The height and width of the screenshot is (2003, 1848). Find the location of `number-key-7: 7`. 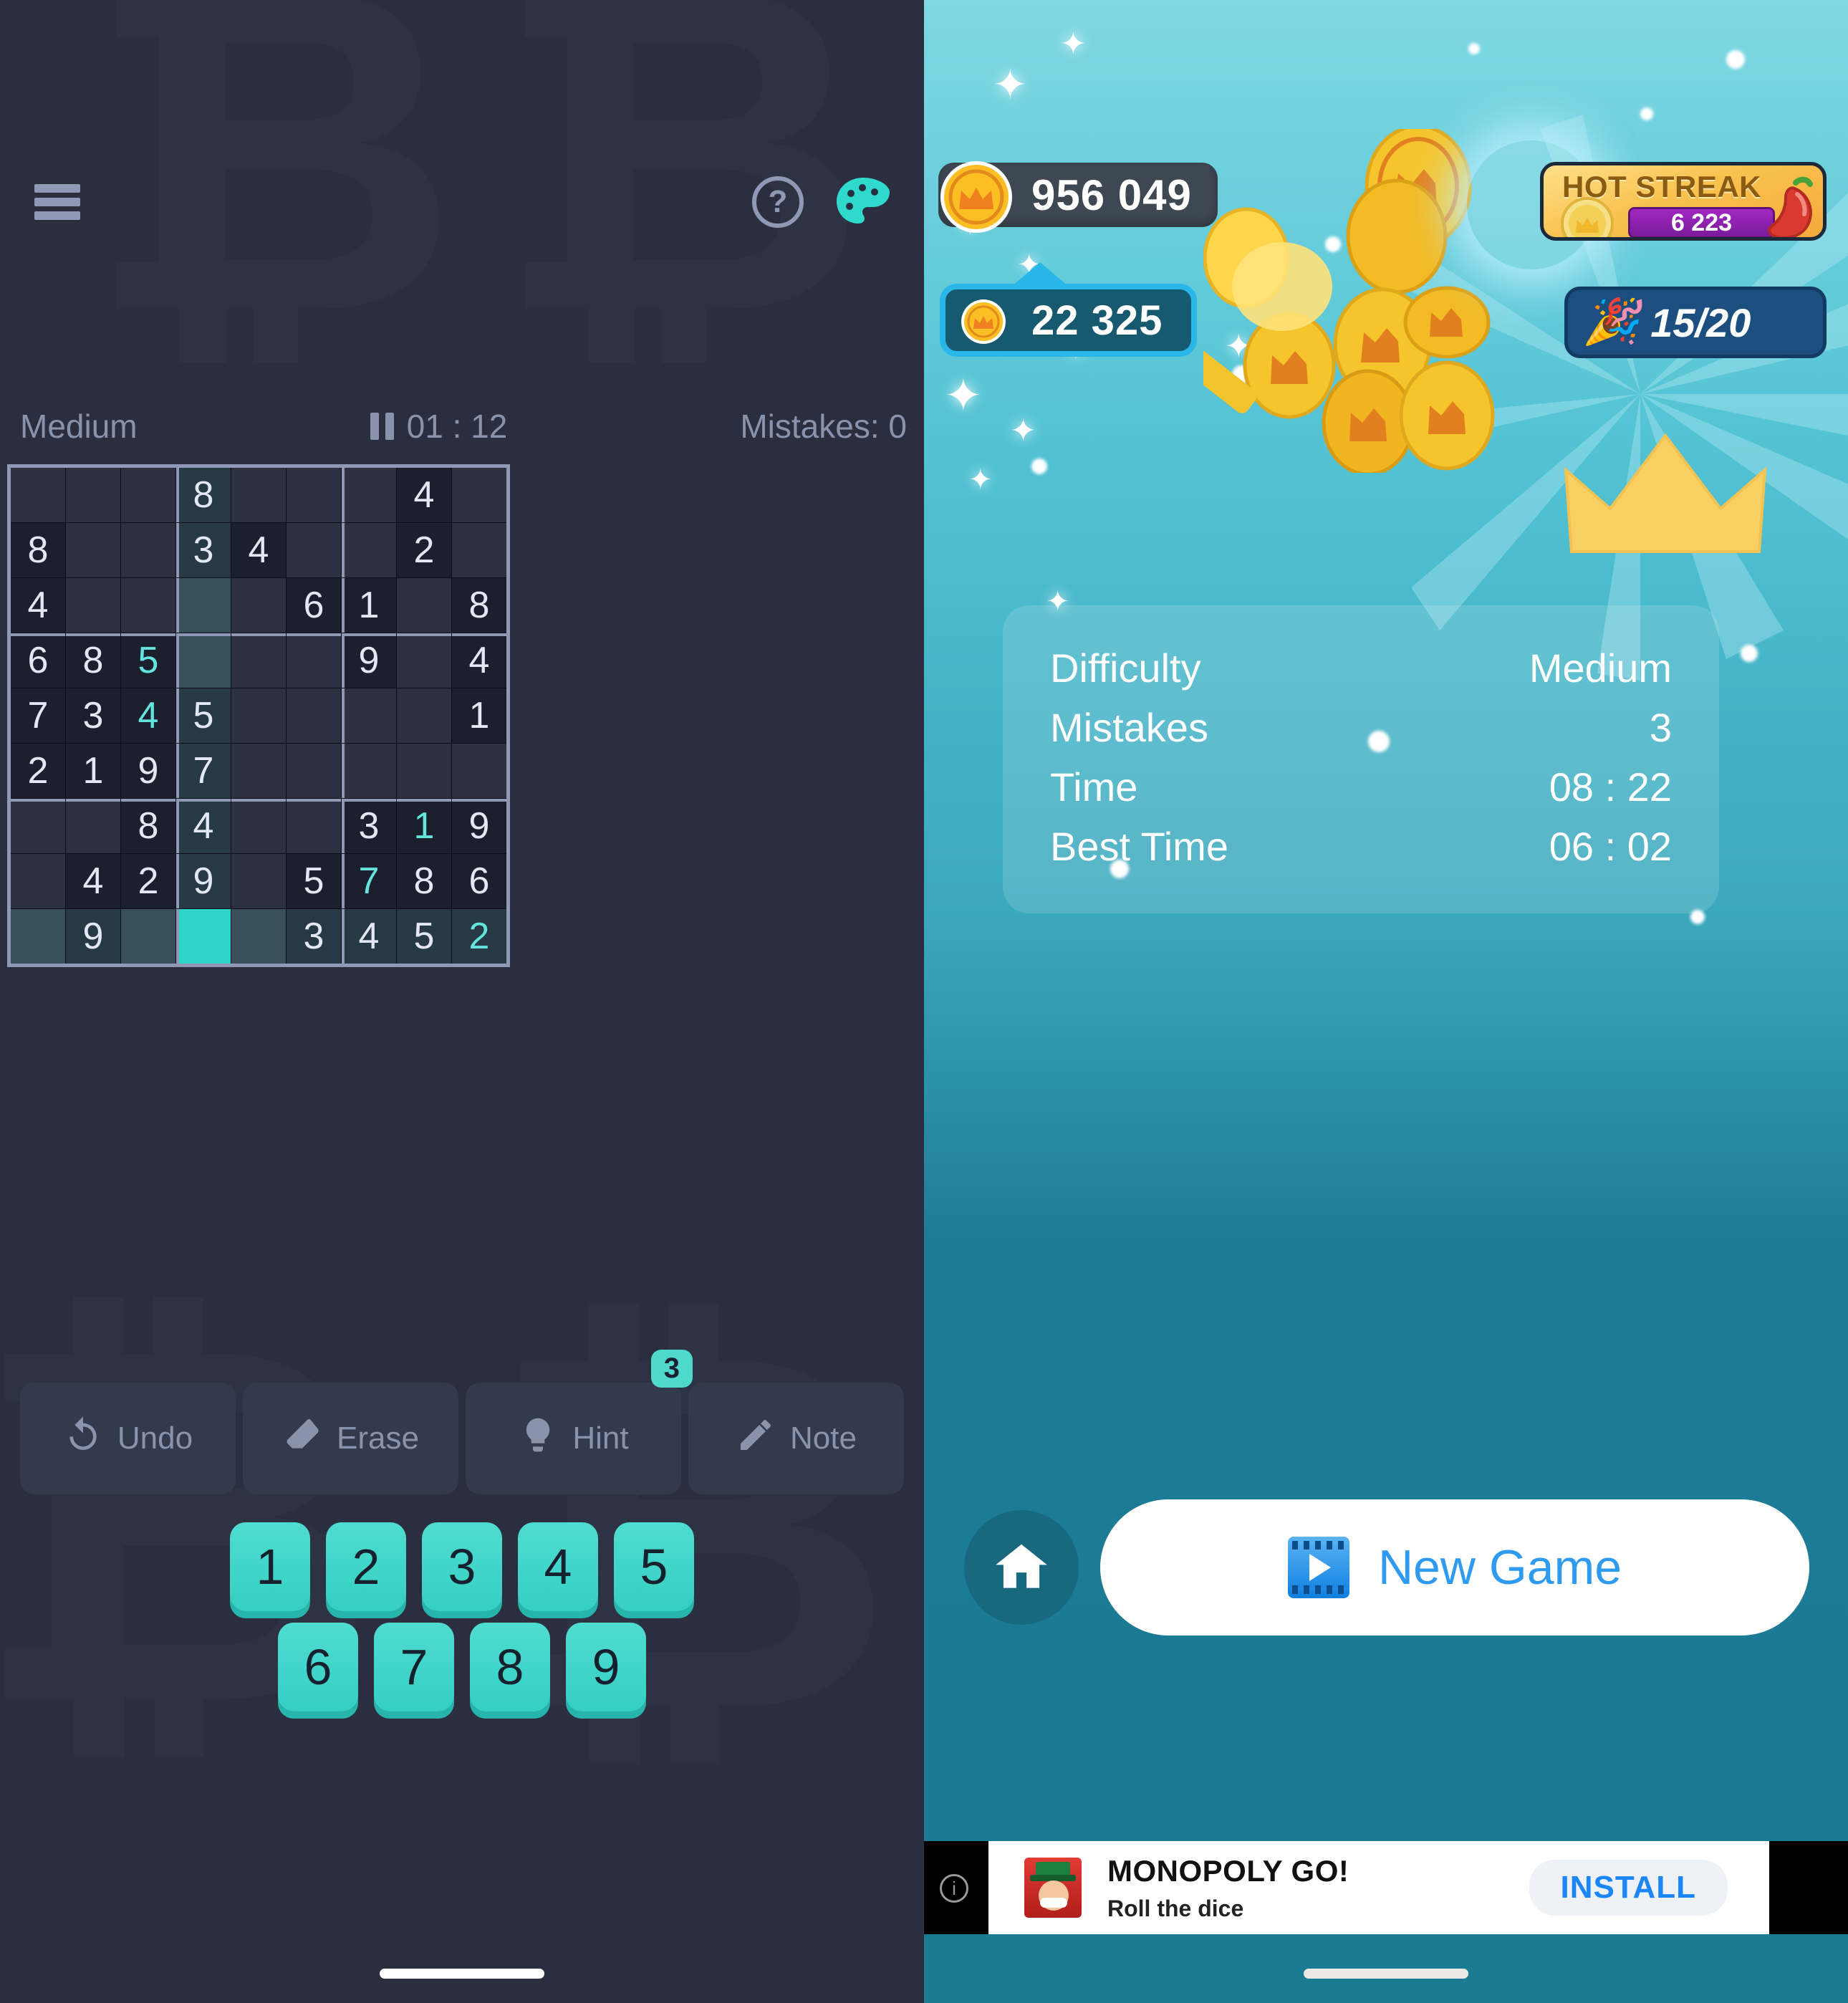

number-key-7: 7 is located at coordinates (414, 1667).